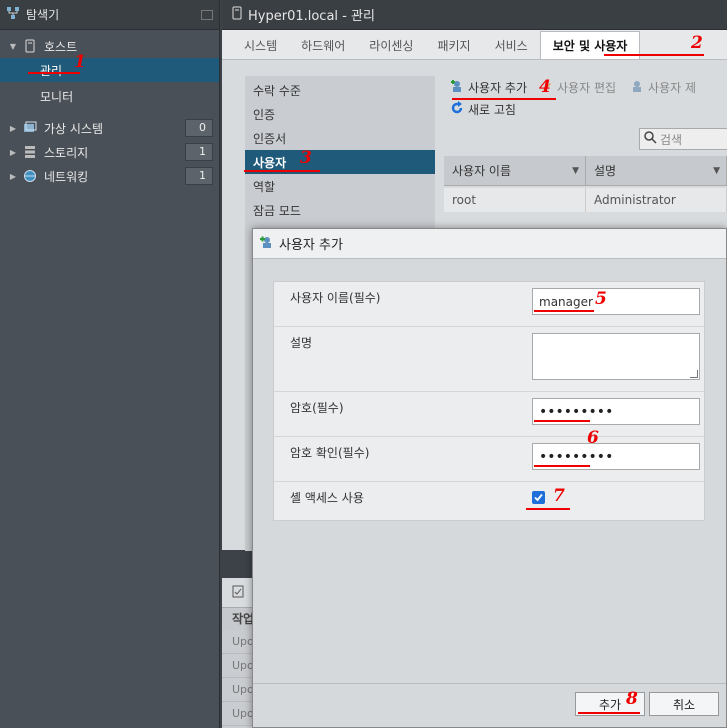  I want to click on navigator-header: 탐색기, so click(109, 15).